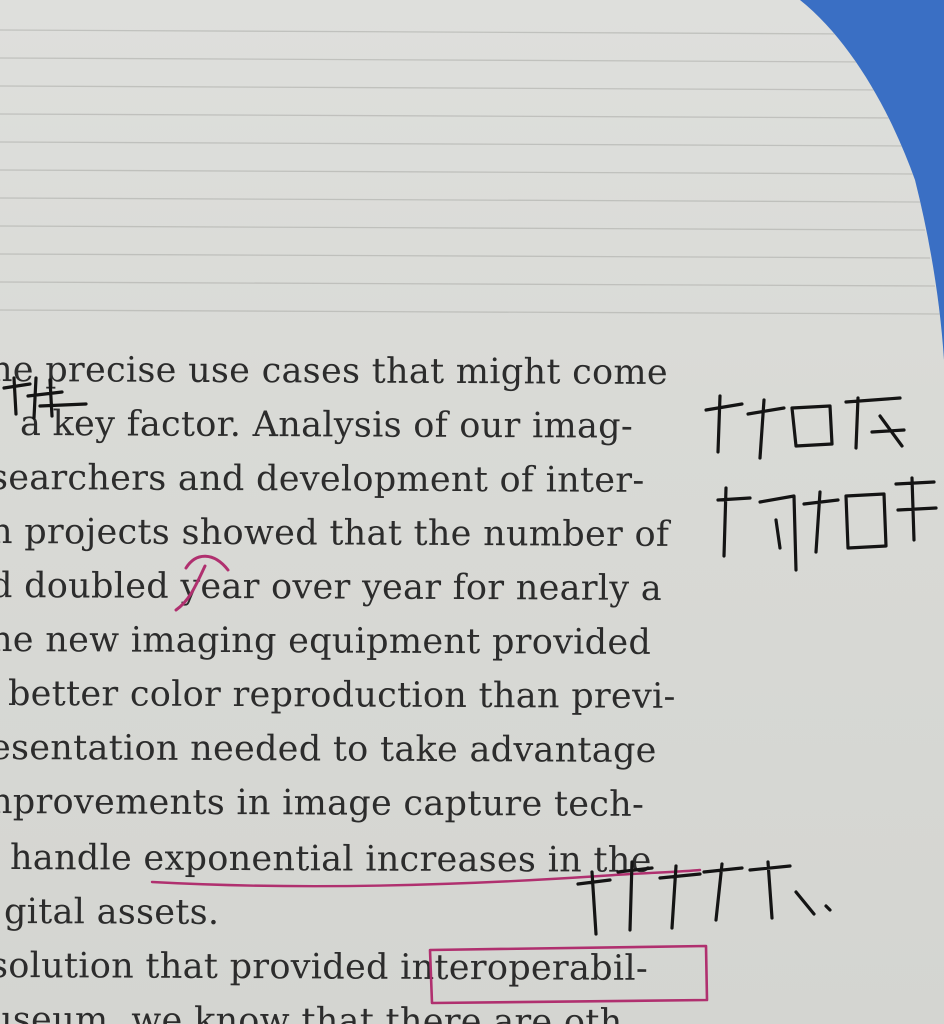  I want to click on text-line-8: esentation needed to take advantage, so click(328, 749).